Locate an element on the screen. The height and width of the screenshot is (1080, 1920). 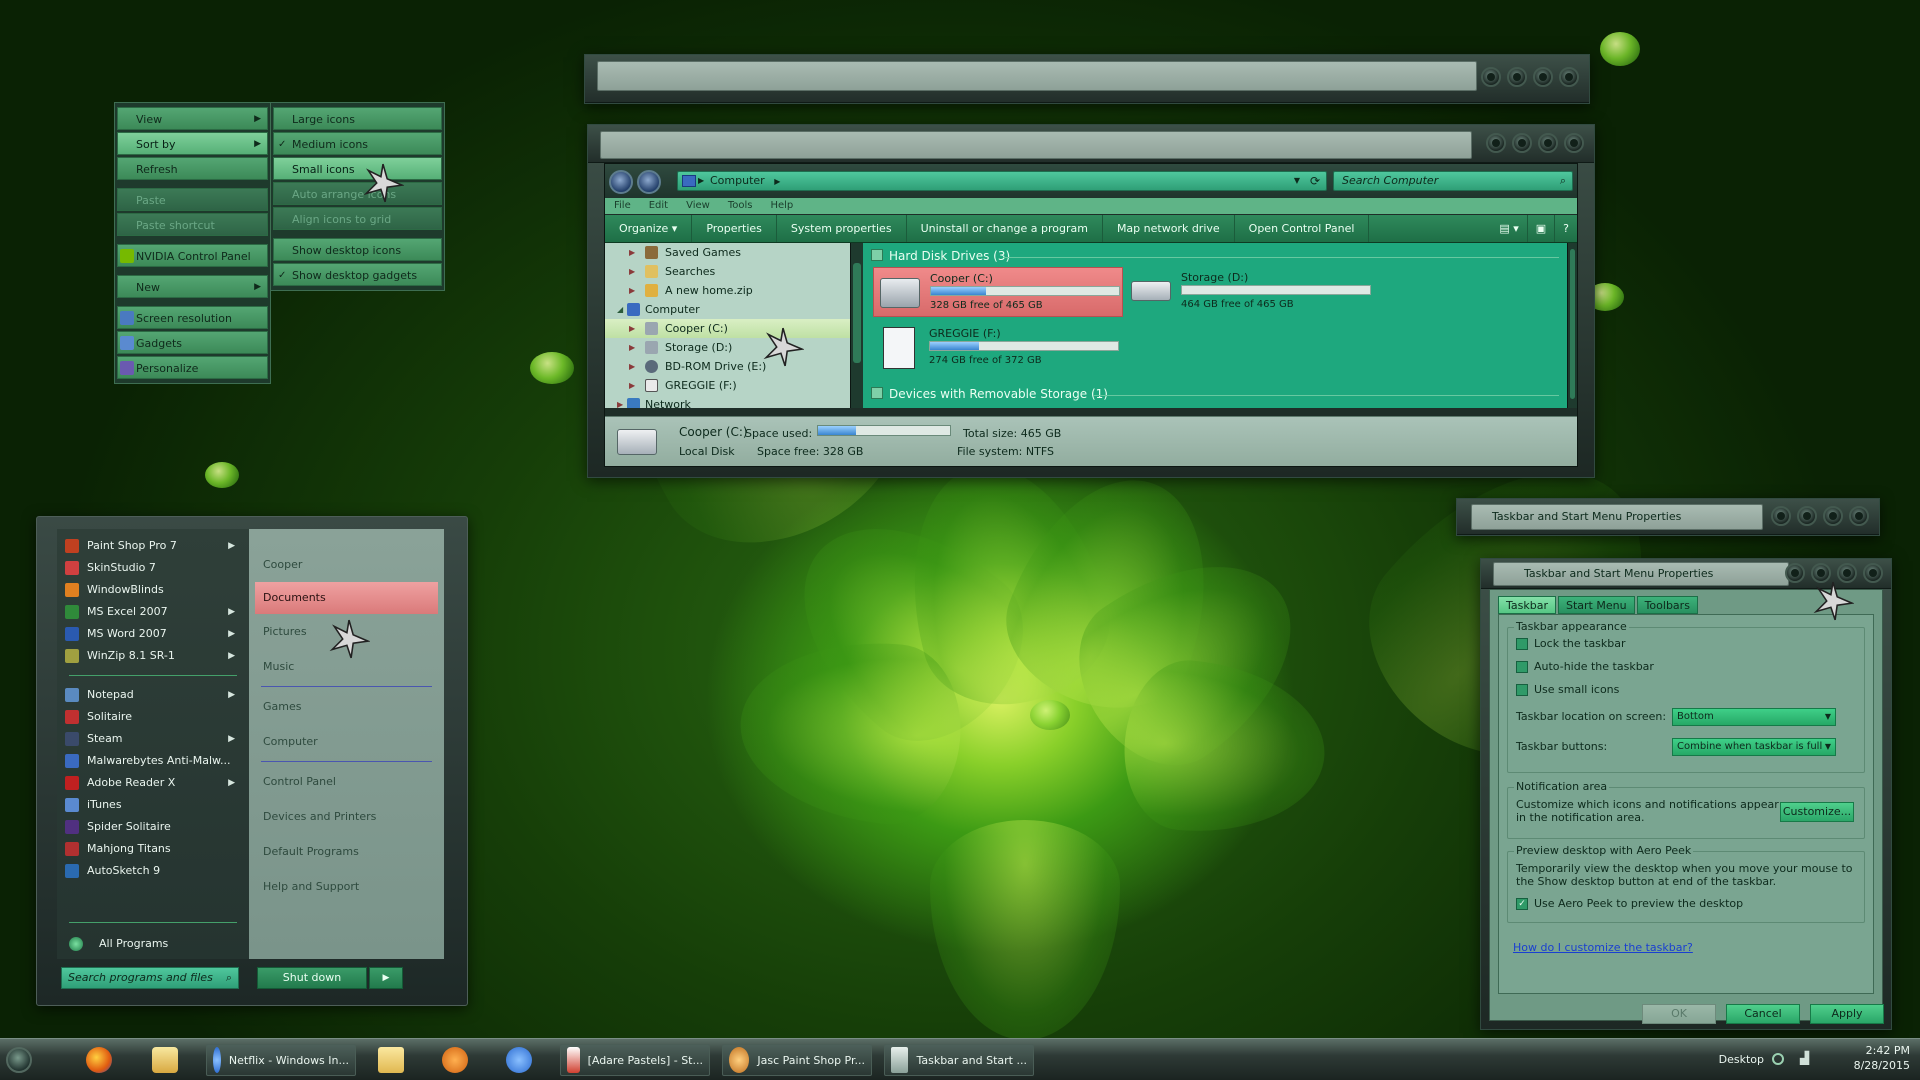
organize-button: Organize ▾ is located at coordinates (649, 228).